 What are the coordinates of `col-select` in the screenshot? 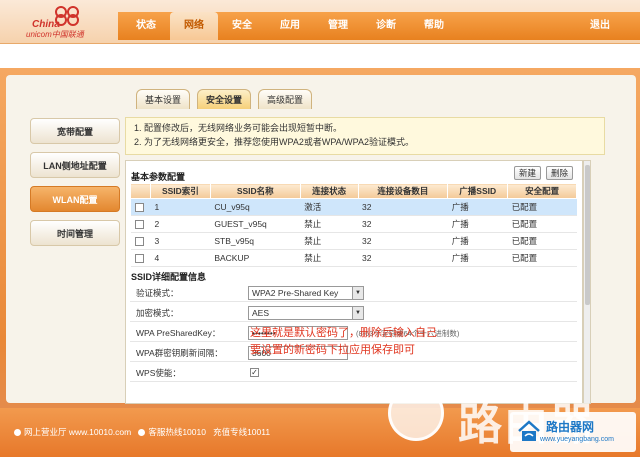 It's located at (140, 191).